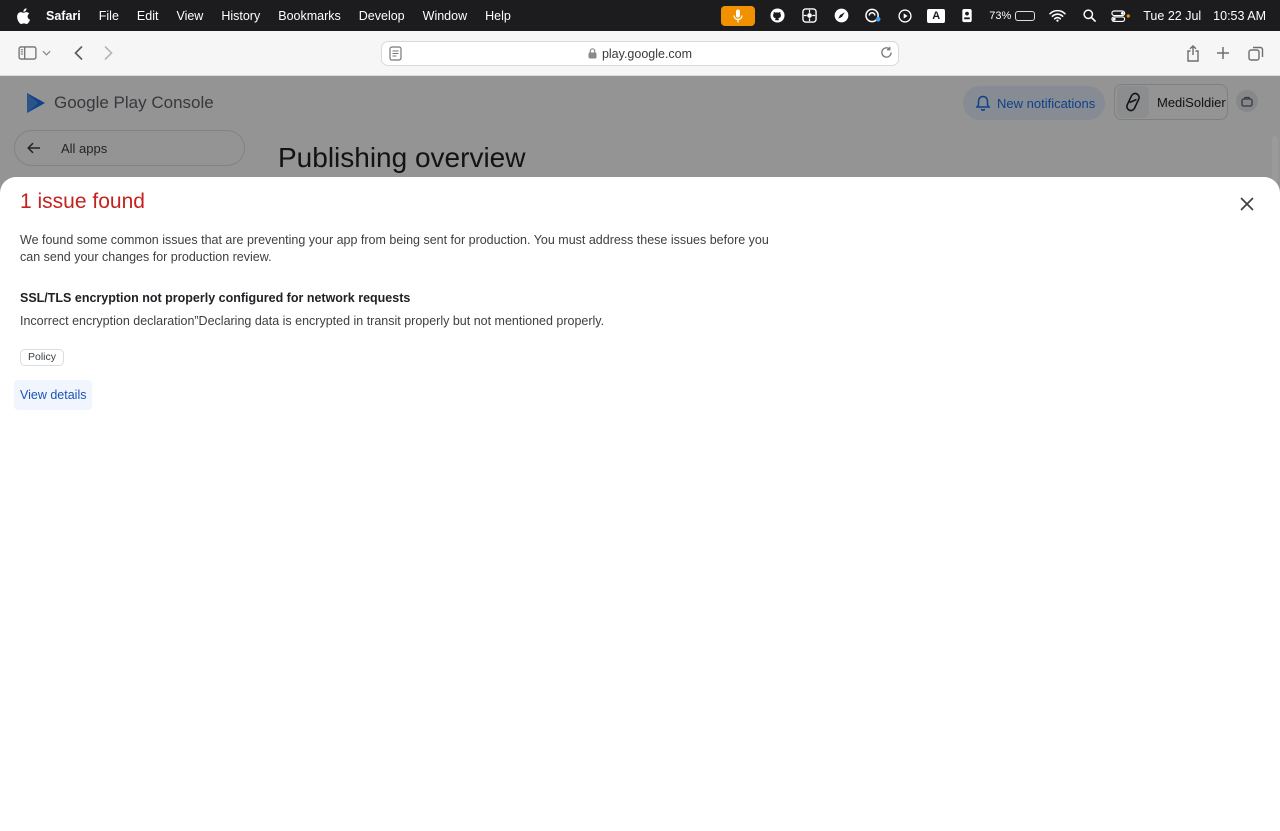  I want to click on id-card-icon, so click(967, 16).